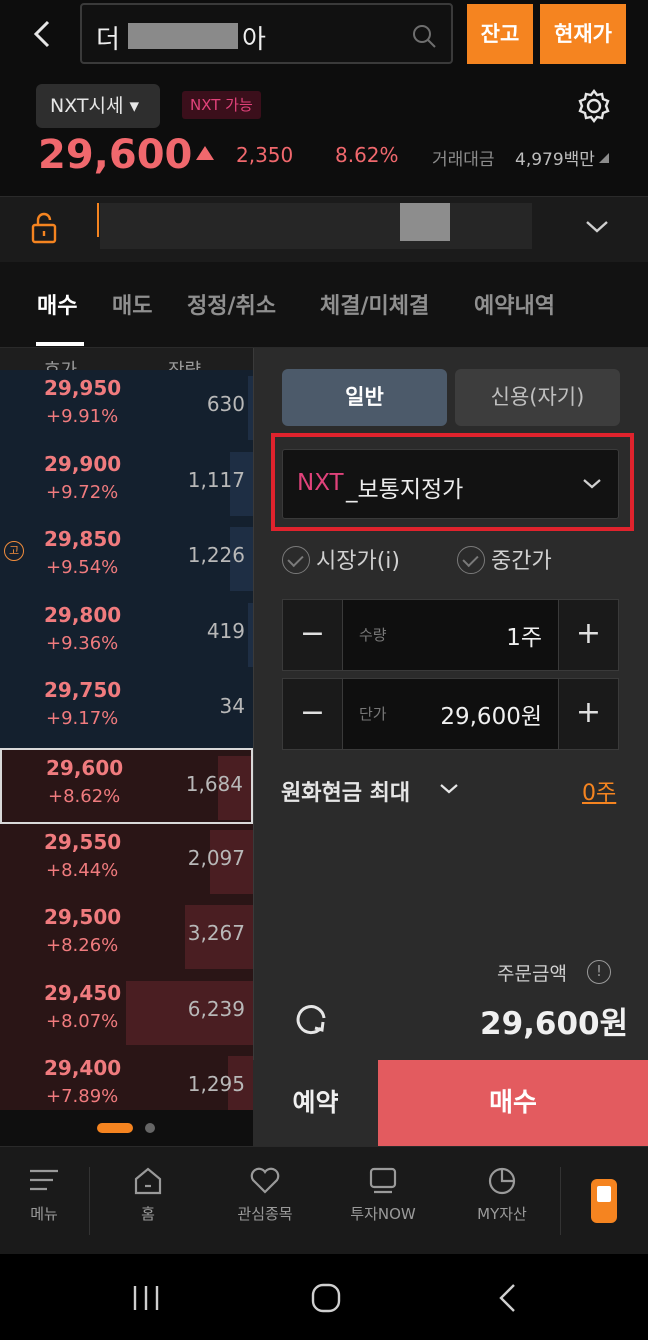 This screenshot has width=648, height=1340. Describe the element at coordinates (373, 635) in the screenshot. I see `quantity-label: 수량` at that location.